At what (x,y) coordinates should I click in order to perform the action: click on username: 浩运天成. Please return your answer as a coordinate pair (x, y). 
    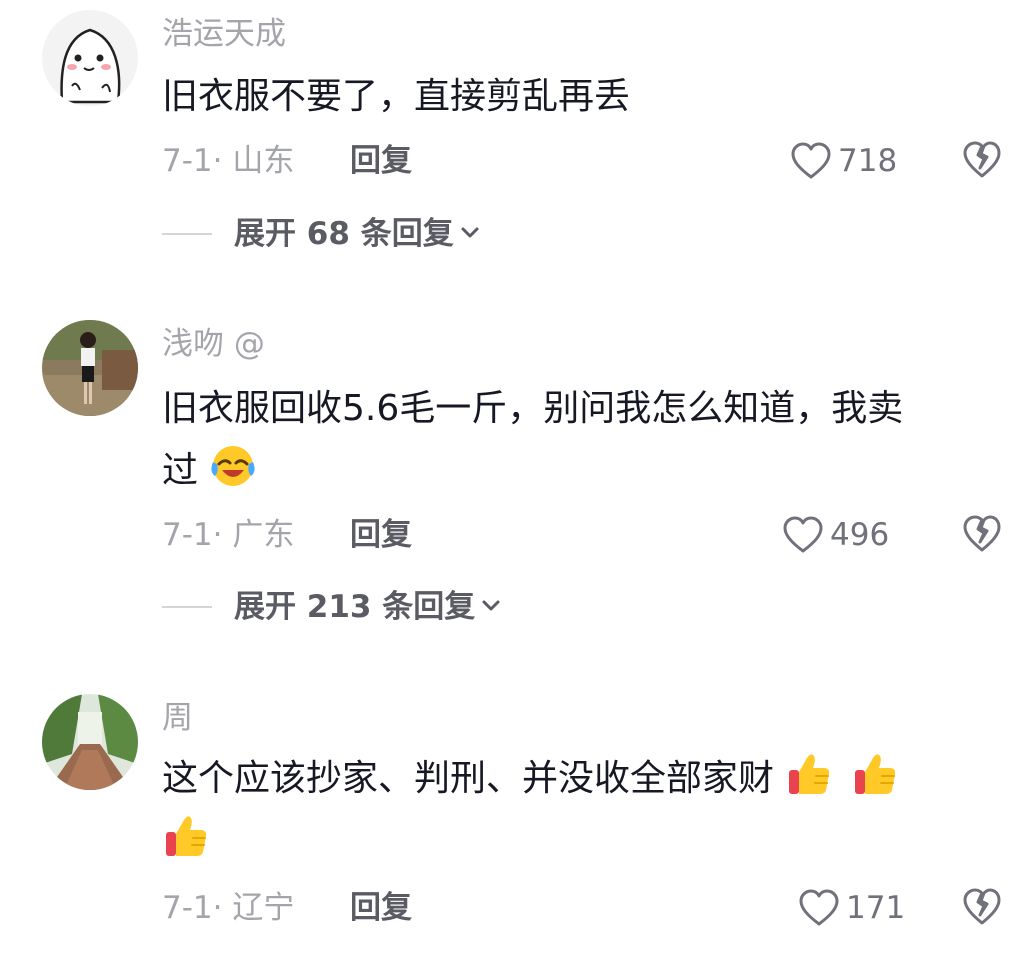
    Looking at the image, I should click on (224, 34).